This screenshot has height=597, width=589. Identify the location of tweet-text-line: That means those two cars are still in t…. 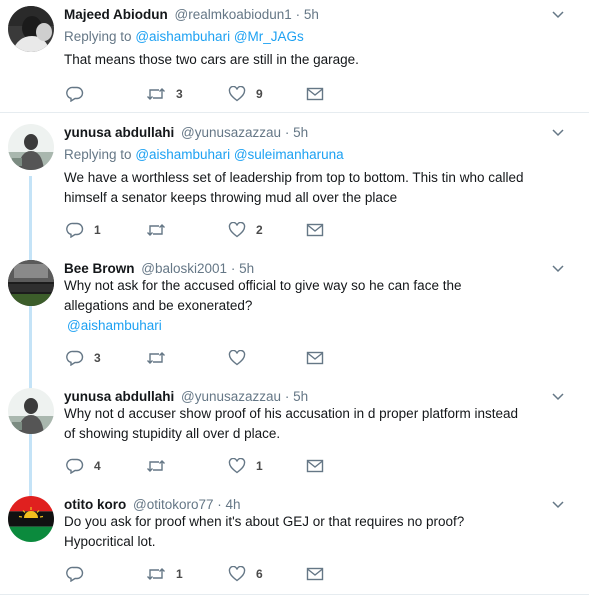
(211, 59).